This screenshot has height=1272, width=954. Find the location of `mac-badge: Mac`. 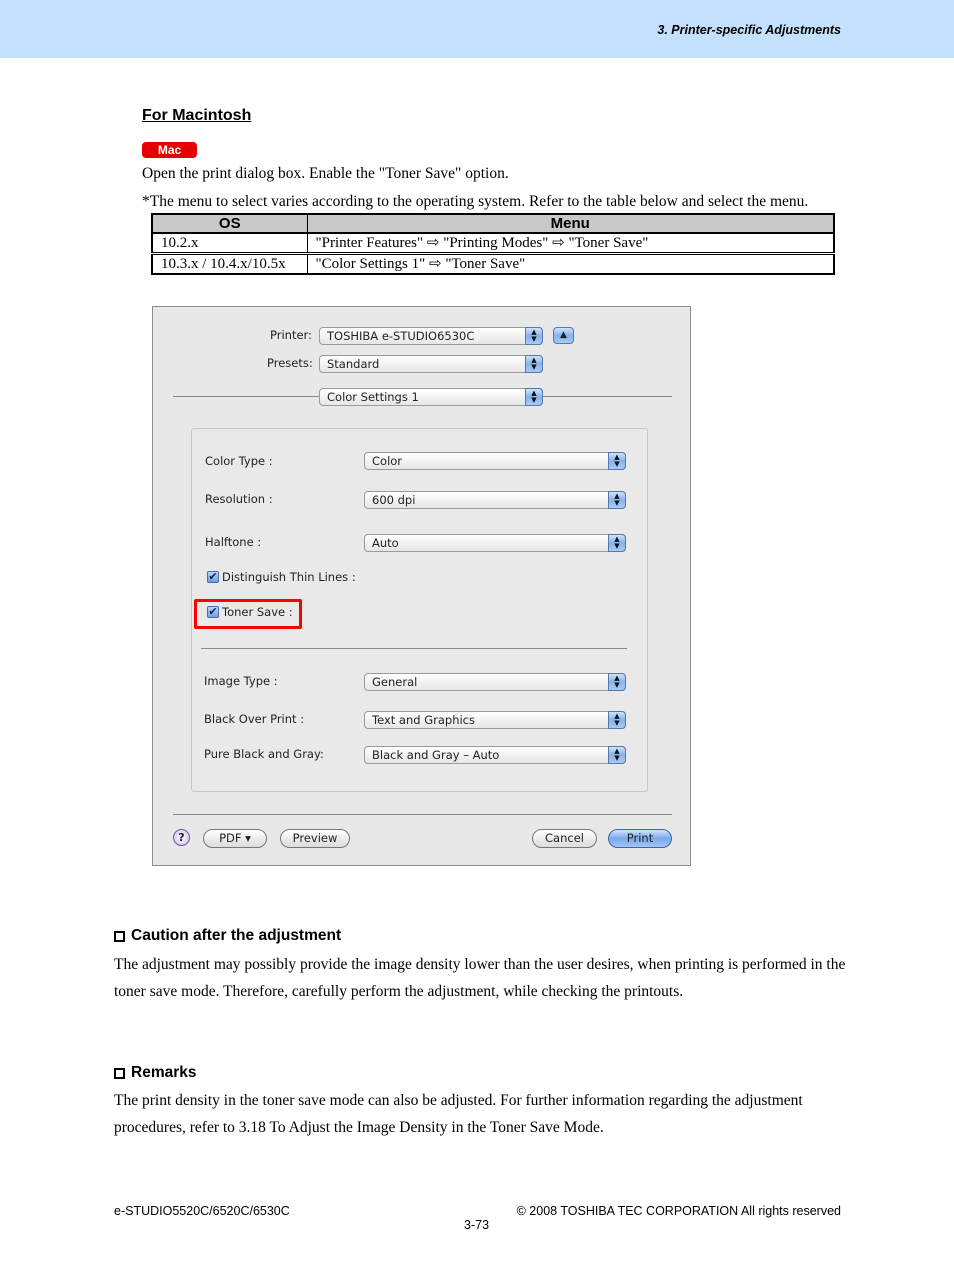

mac-badge: Mac is located at coordinates (169, 150).